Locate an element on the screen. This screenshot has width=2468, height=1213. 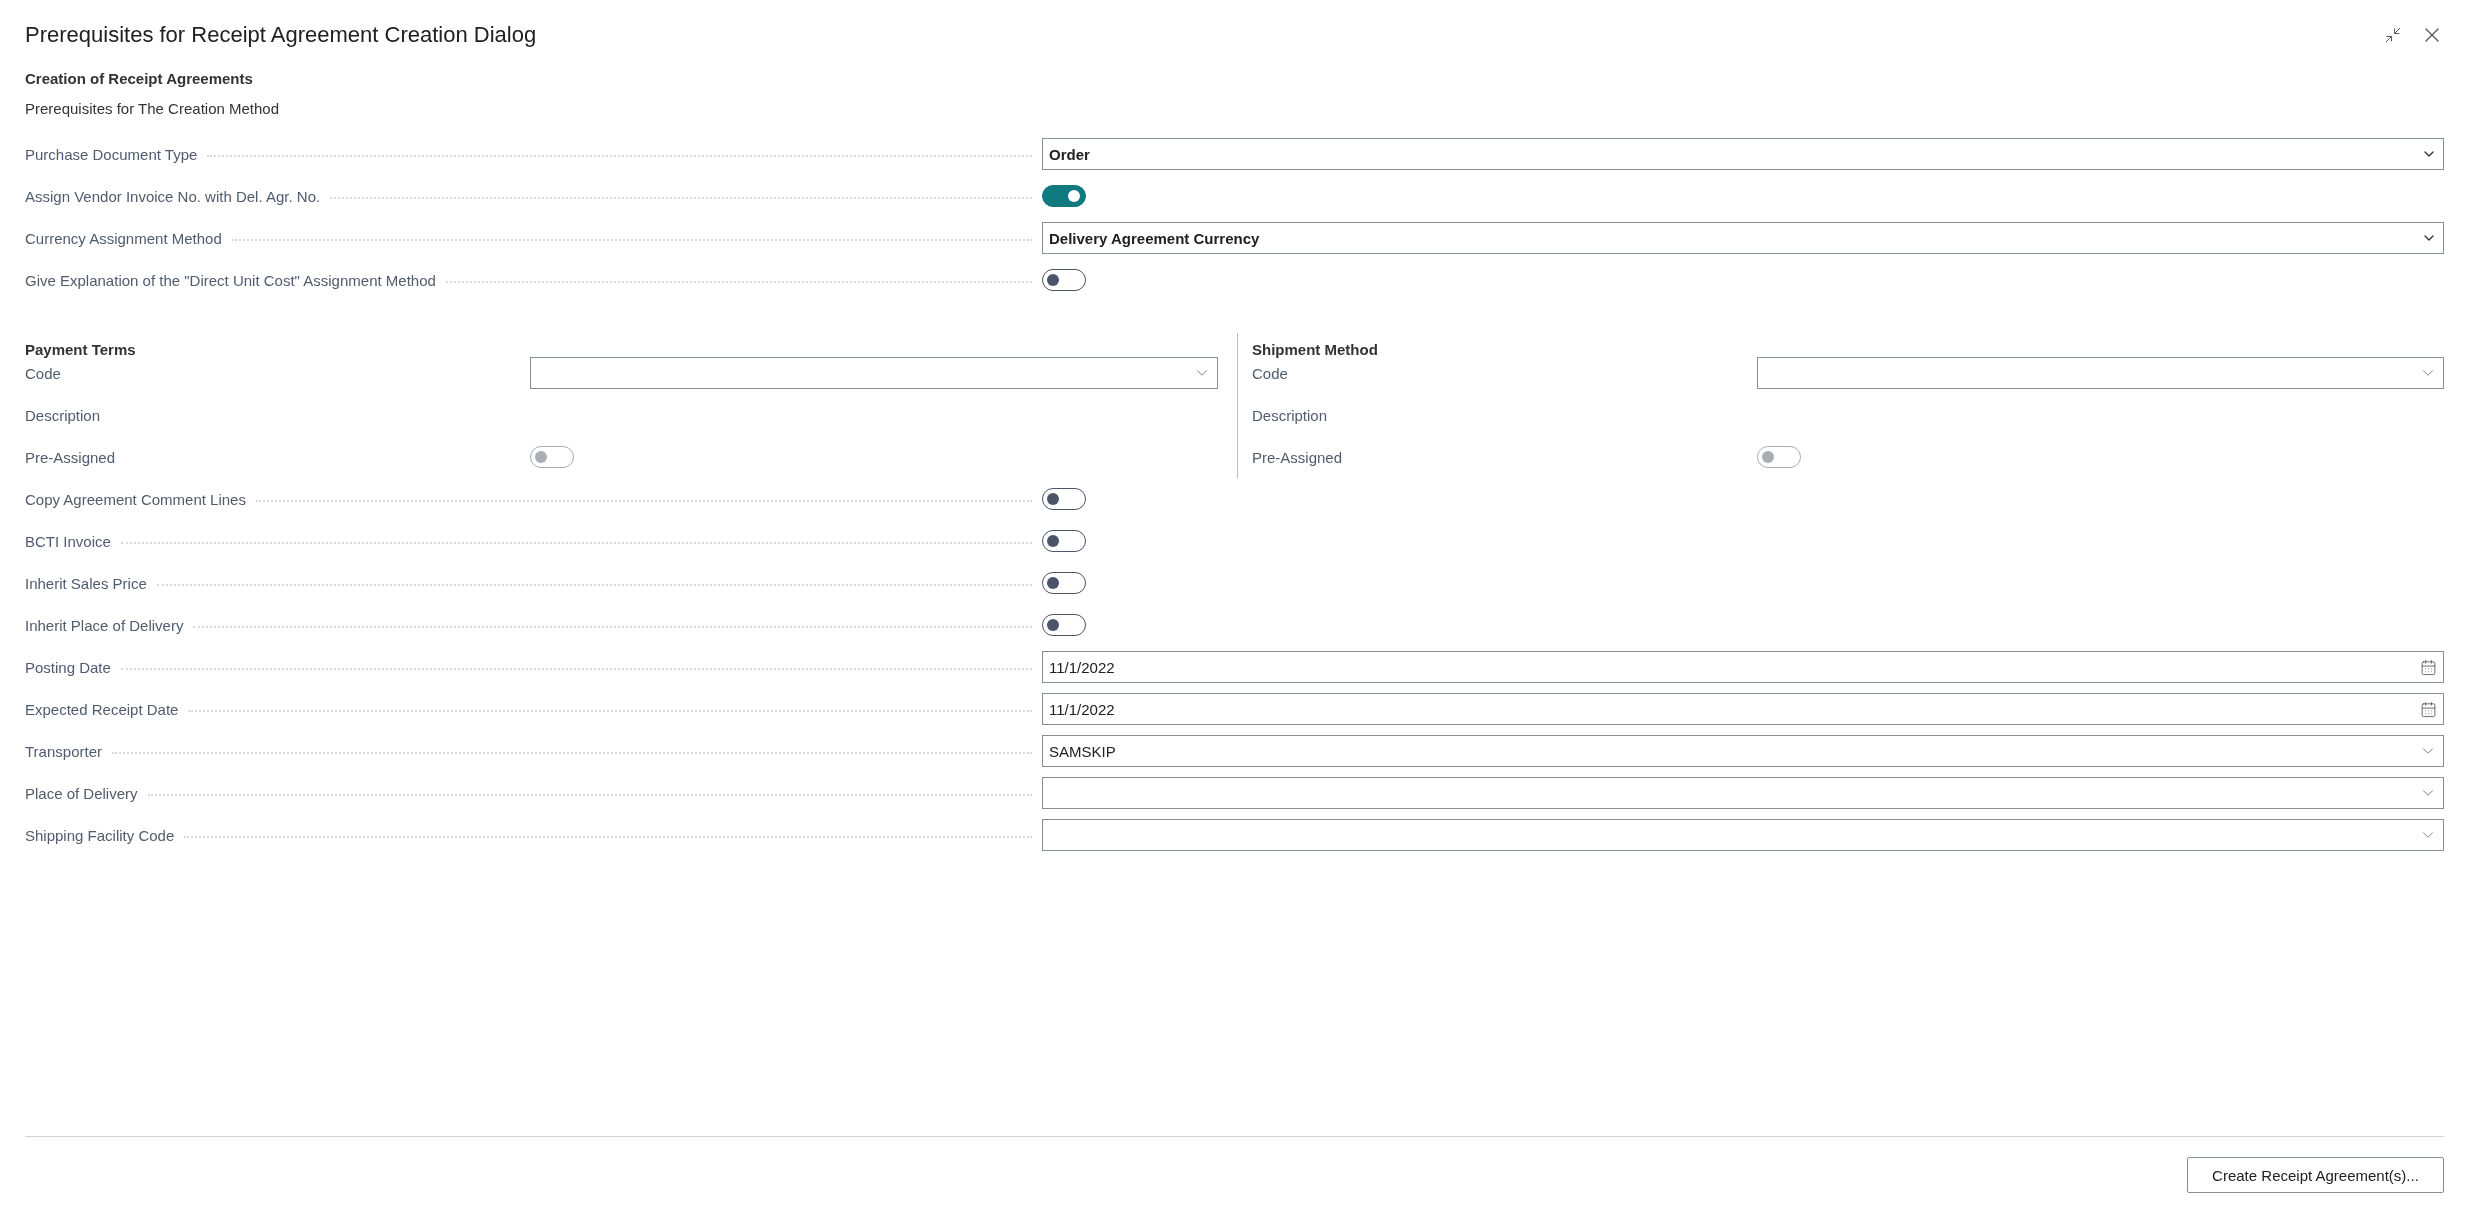
group-title: Shipment Method is located at coordinates (1315, 349).